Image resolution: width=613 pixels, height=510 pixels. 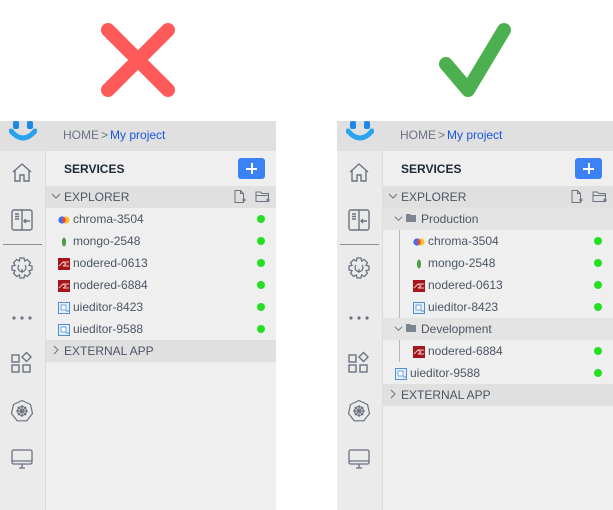 I want to click on chroma-icon, so click(x=419, y=241).